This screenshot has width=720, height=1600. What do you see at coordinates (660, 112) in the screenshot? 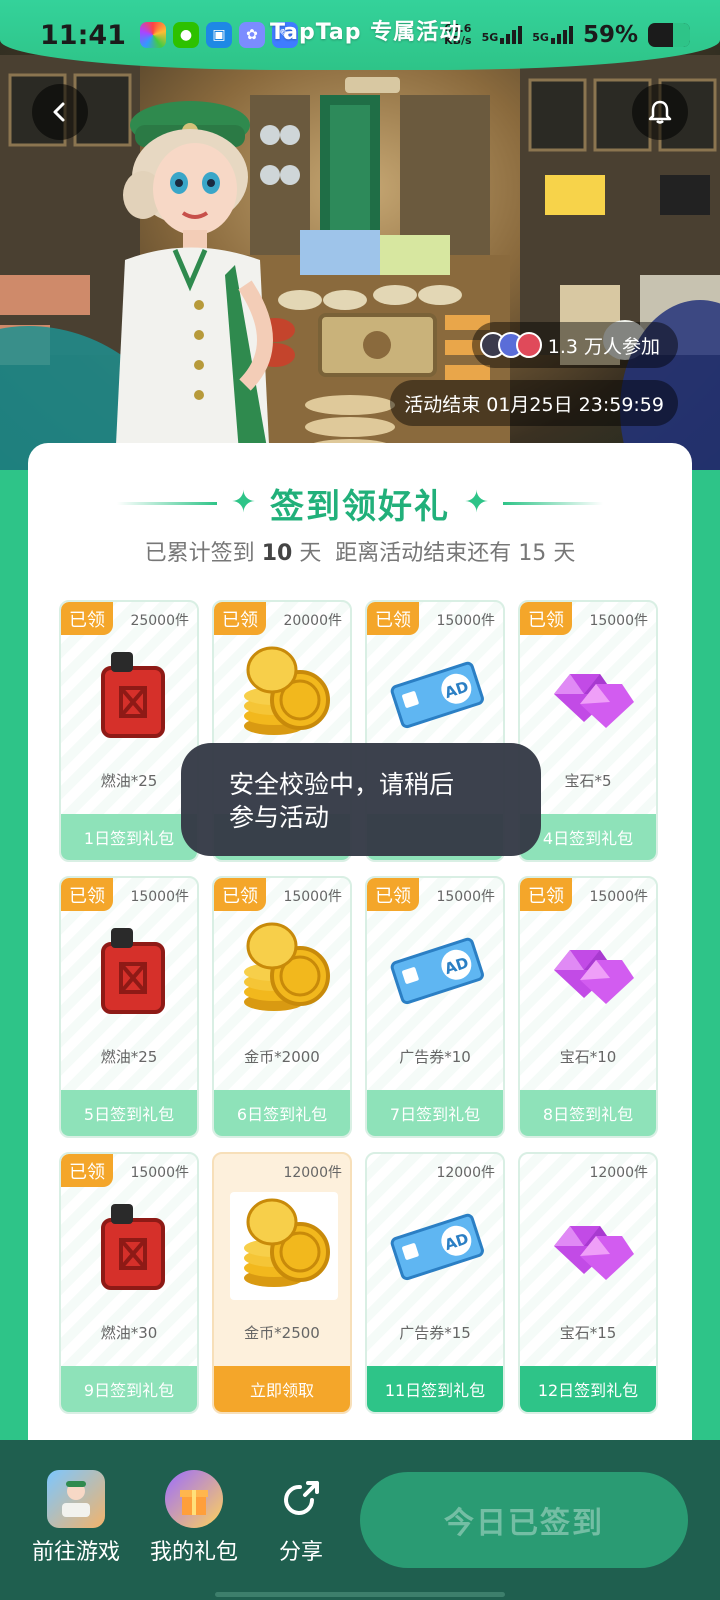
I see `notification-button` at bounding box center [660, 112].